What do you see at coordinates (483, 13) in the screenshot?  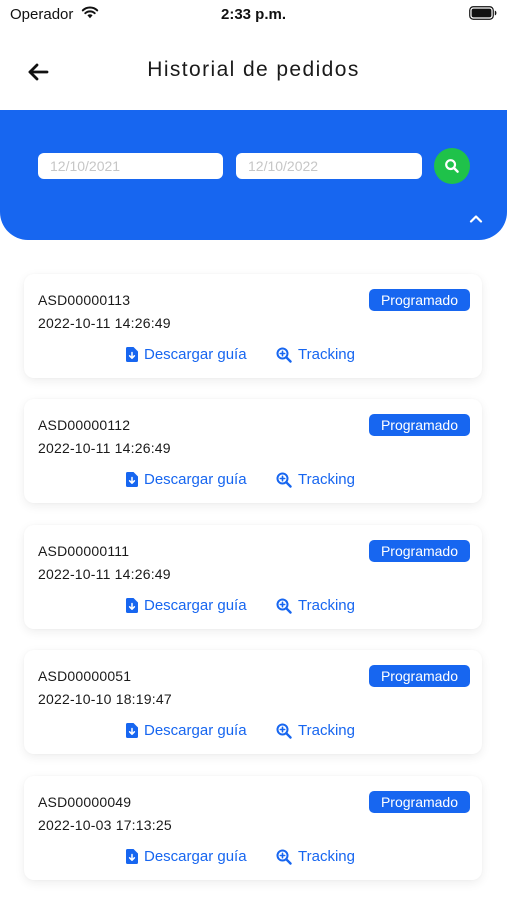 I see `battery-icon` at bounding box center [483, 13].